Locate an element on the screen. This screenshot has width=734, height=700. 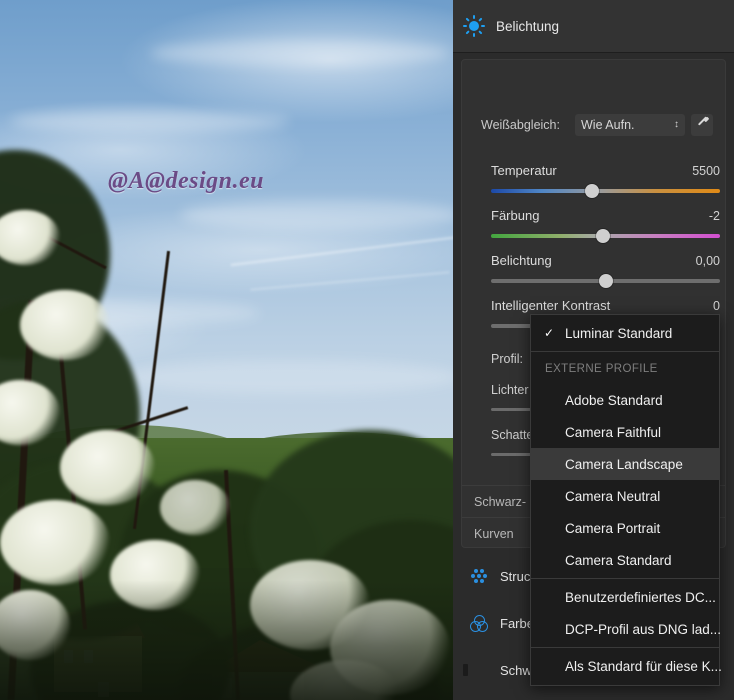
tool-row-details: Details is located at coordinates (594, 697).